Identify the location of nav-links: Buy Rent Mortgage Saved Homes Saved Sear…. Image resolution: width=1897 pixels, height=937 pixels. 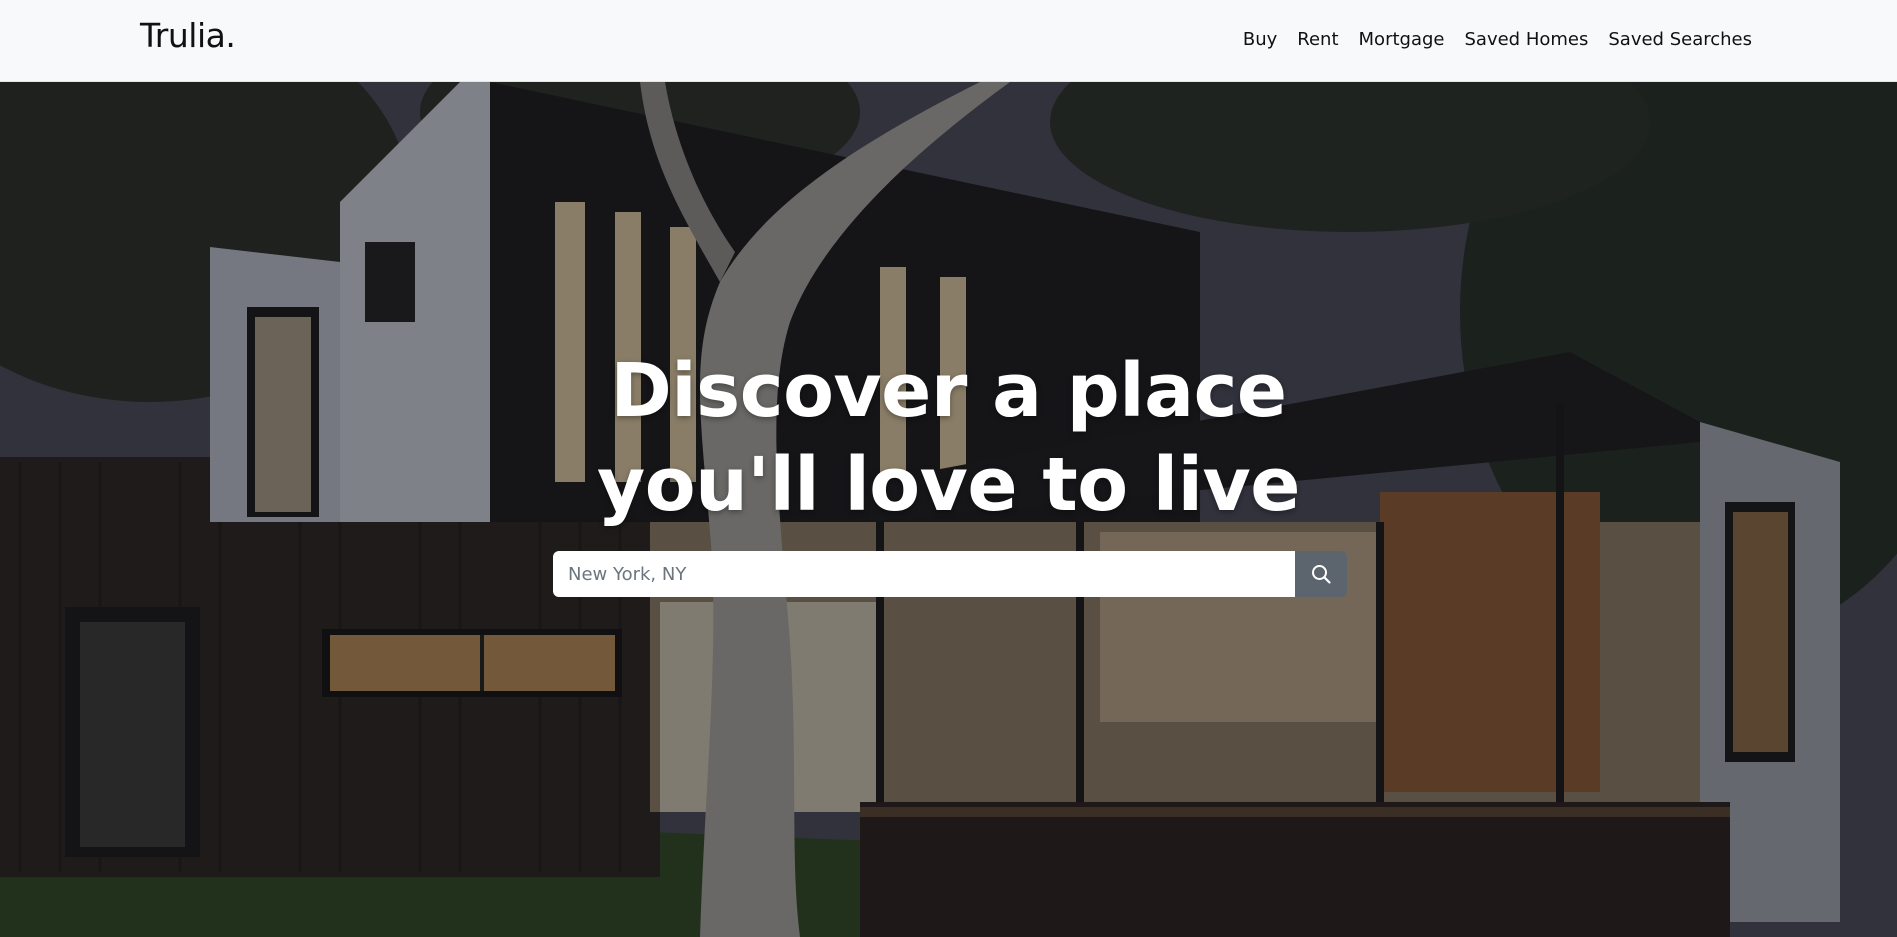
(1497, 39).